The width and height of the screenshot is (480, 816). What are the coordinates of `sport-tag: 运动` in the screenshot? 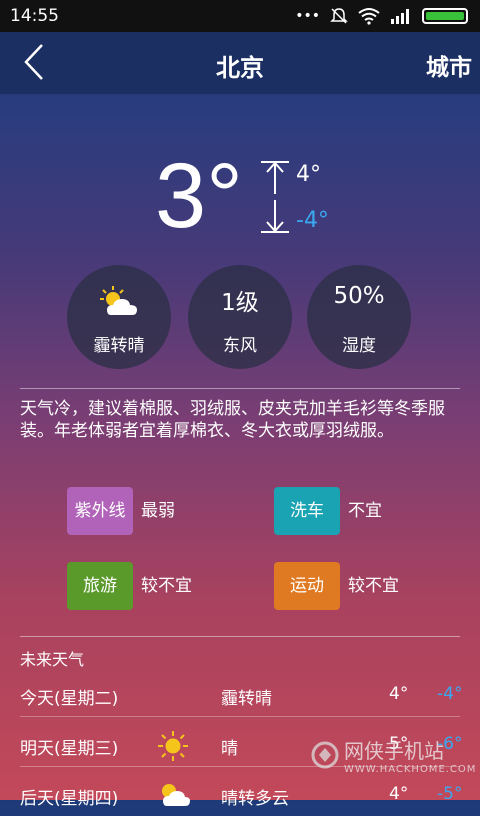 It's located at (307, 586).